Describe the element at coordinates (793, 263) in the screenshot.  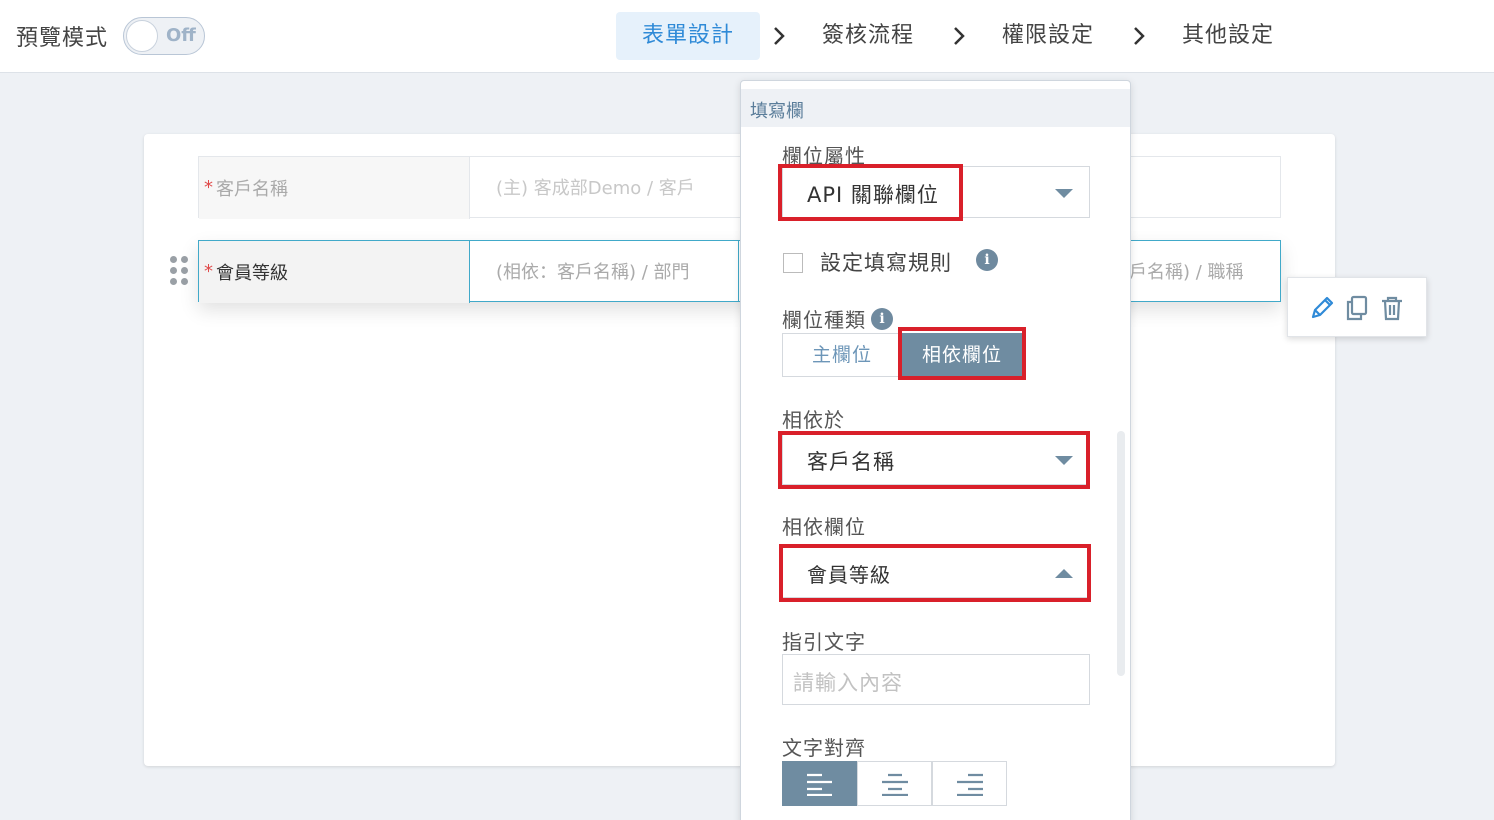
I see `fill-rule-checkbox` at that location.